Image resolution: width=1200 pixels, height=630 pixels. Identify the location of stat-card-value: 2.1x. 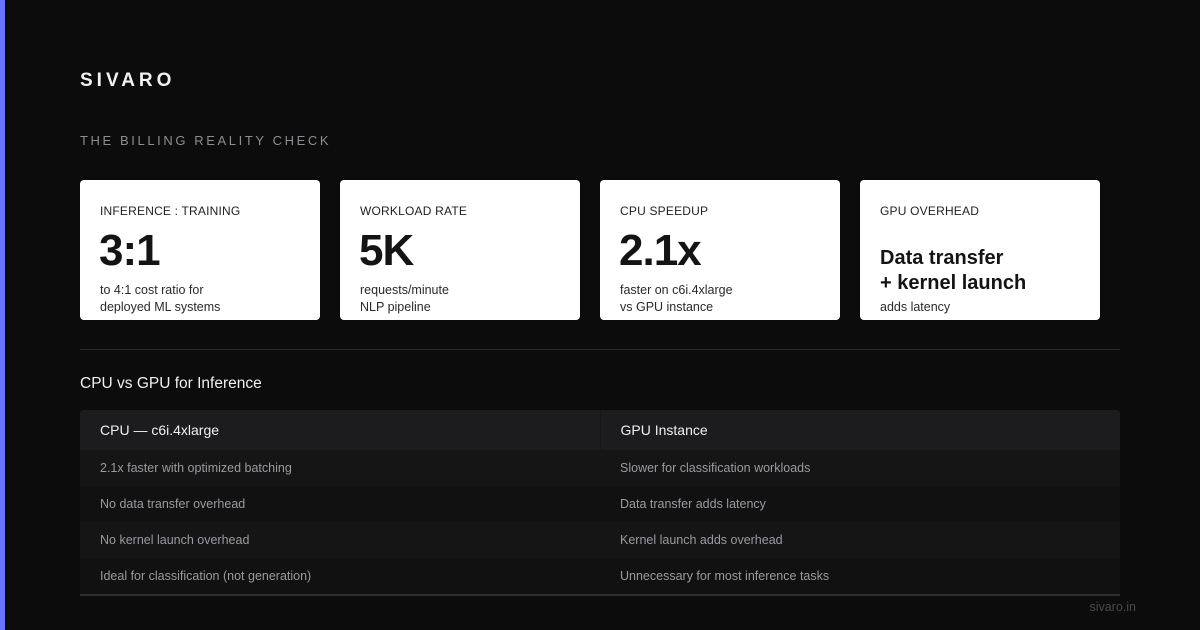
(660, 250).